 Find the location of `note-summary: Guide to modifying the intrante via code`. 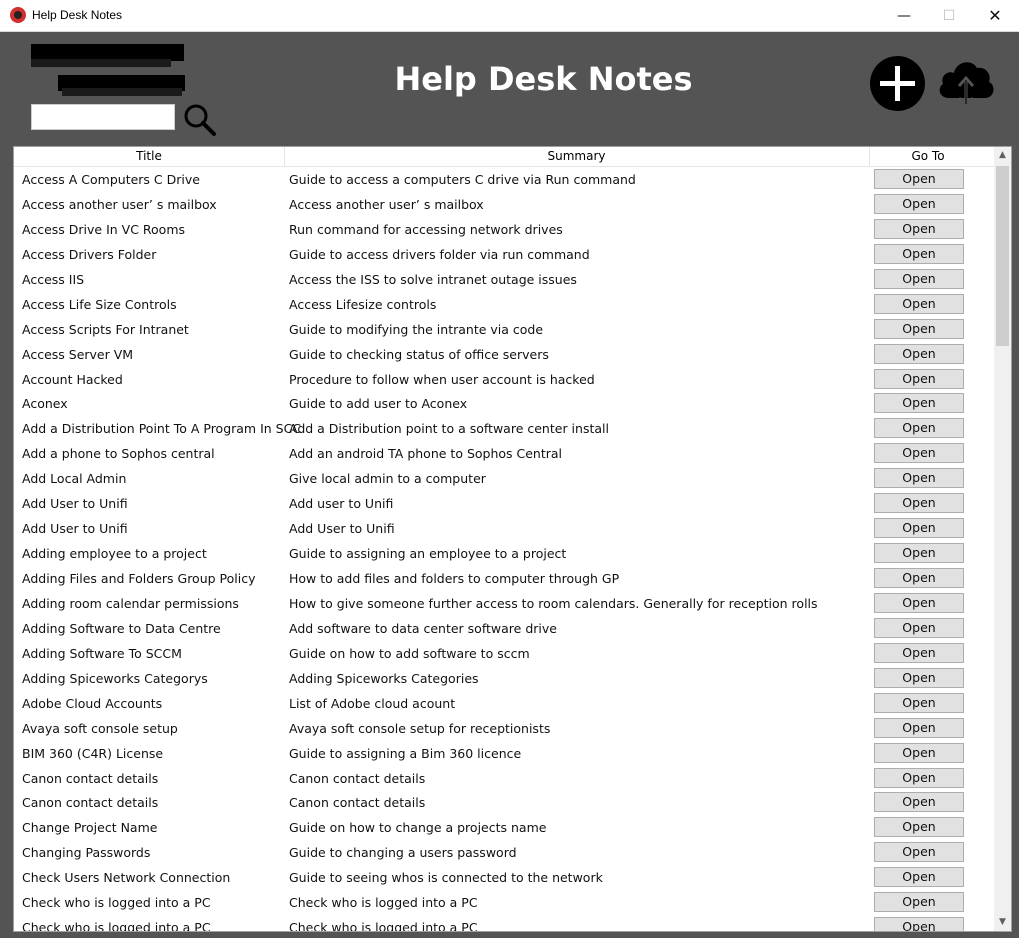

note-summary: Guide to modifying the intrante via code is located at coordinates (416, 329).